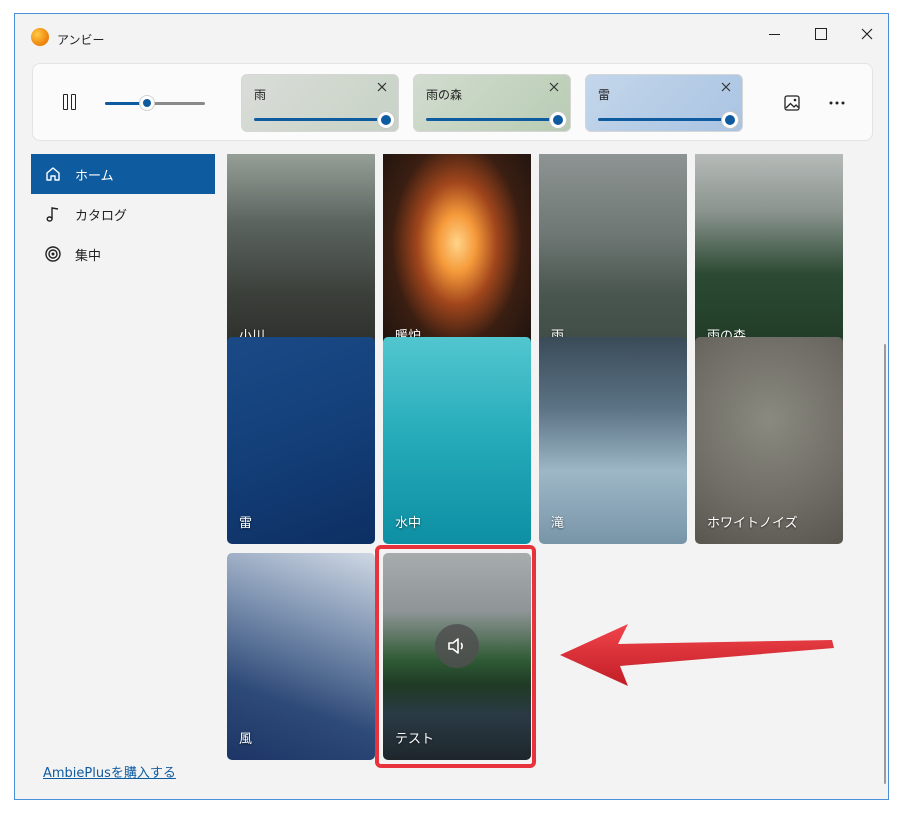 The width and height of the screenshot is (904, 816). Describe the element at coordinates (885, 564) in the screenshot. I see `scrollbar` at that location.